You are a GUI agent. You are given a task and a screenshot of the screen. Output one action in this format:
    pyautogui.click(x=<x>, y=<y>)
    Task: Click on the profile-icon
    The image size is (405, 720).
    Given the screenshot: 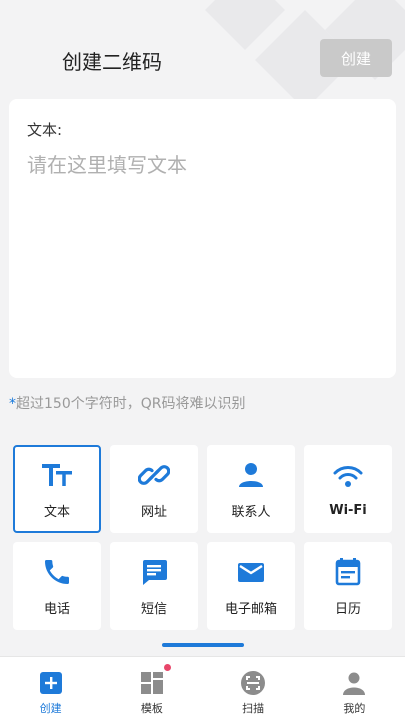 What is the action you would take?
    pyautogui.click(x=354, y=683)
    